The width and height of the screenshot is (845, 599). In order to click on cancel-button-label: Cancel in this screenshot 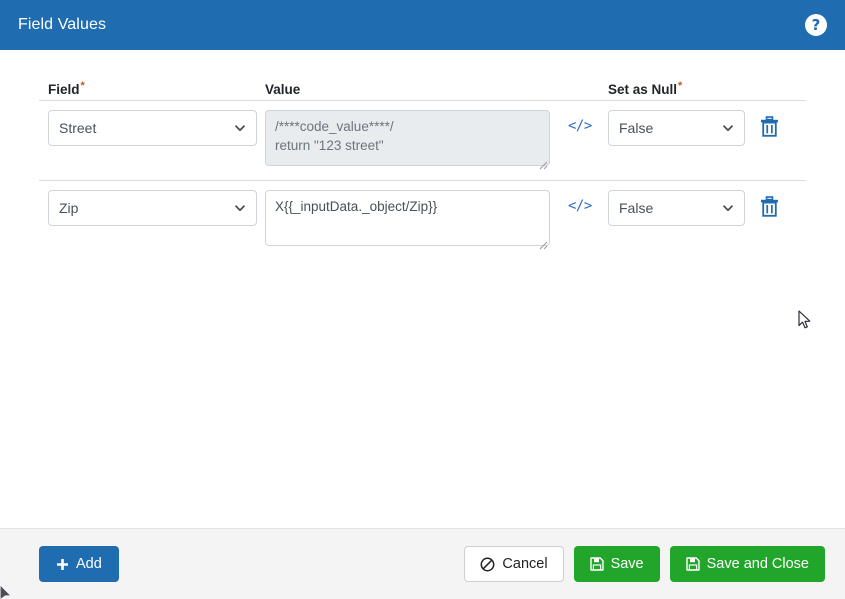, I will do `click(525, 564)`.